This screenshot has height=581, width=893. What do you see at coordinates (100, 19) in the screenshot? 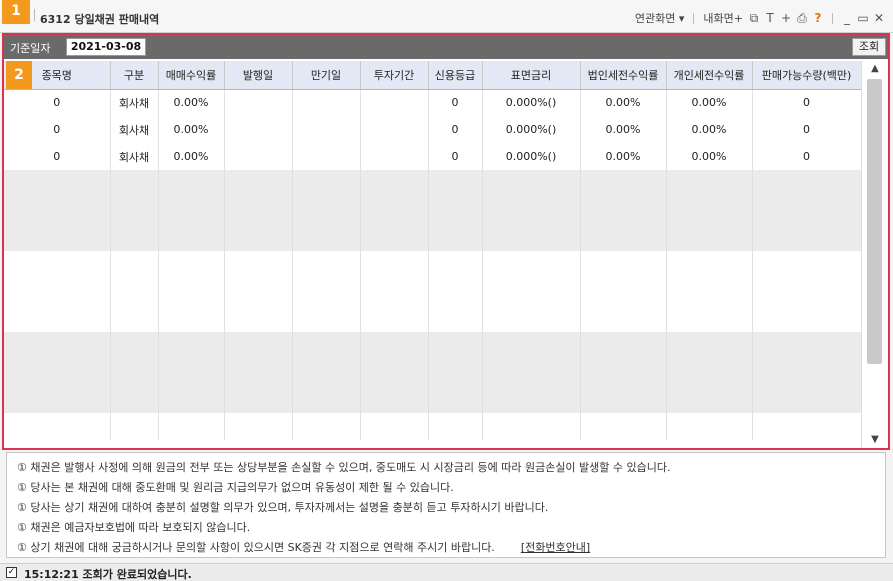
I see `window-title: 6312 당일채권 판매내역` at bounding box center [100, 19].